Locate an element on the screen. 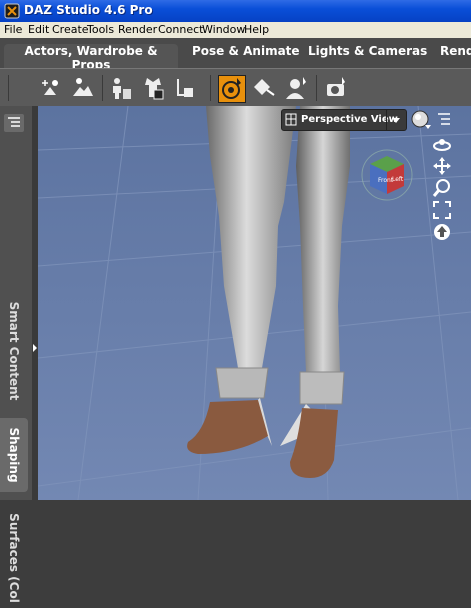 Image resolution: width=471 pixels, height=608 pixels. cube-left-label: Left is located at coordinates (398, 179).